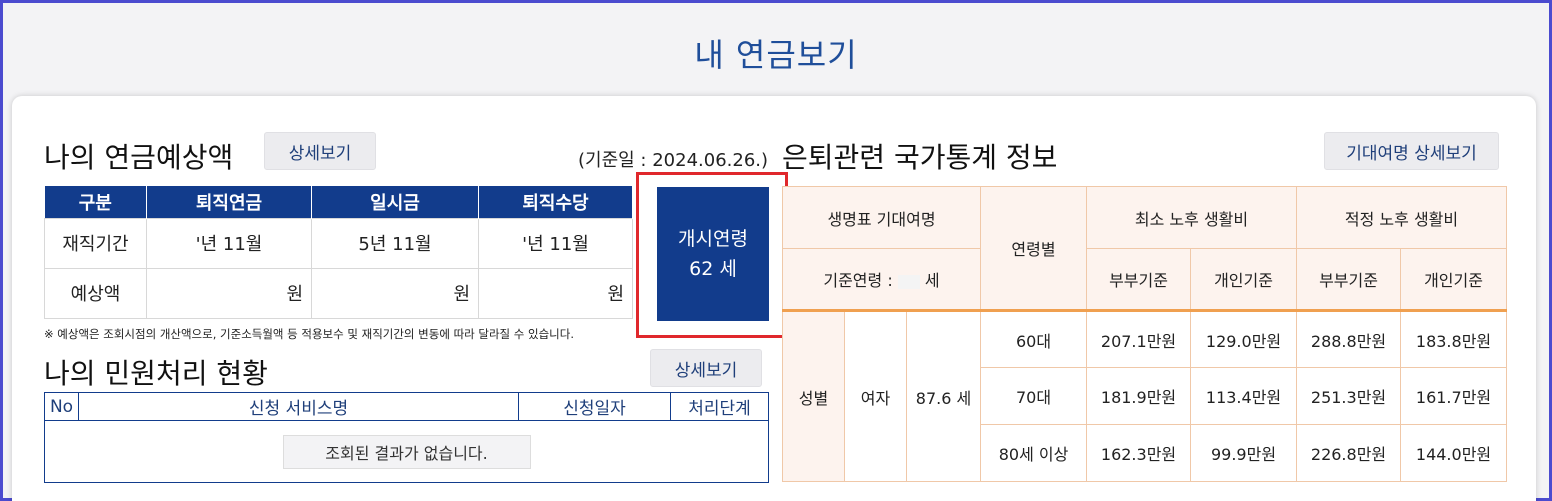 This screenshot has width=1552, height=501. What do you see at coordinates (1192, 217) in the screenshot?
I see `min-cost-header: 최소 노후 생활비` at bounding box center [1192, 217].